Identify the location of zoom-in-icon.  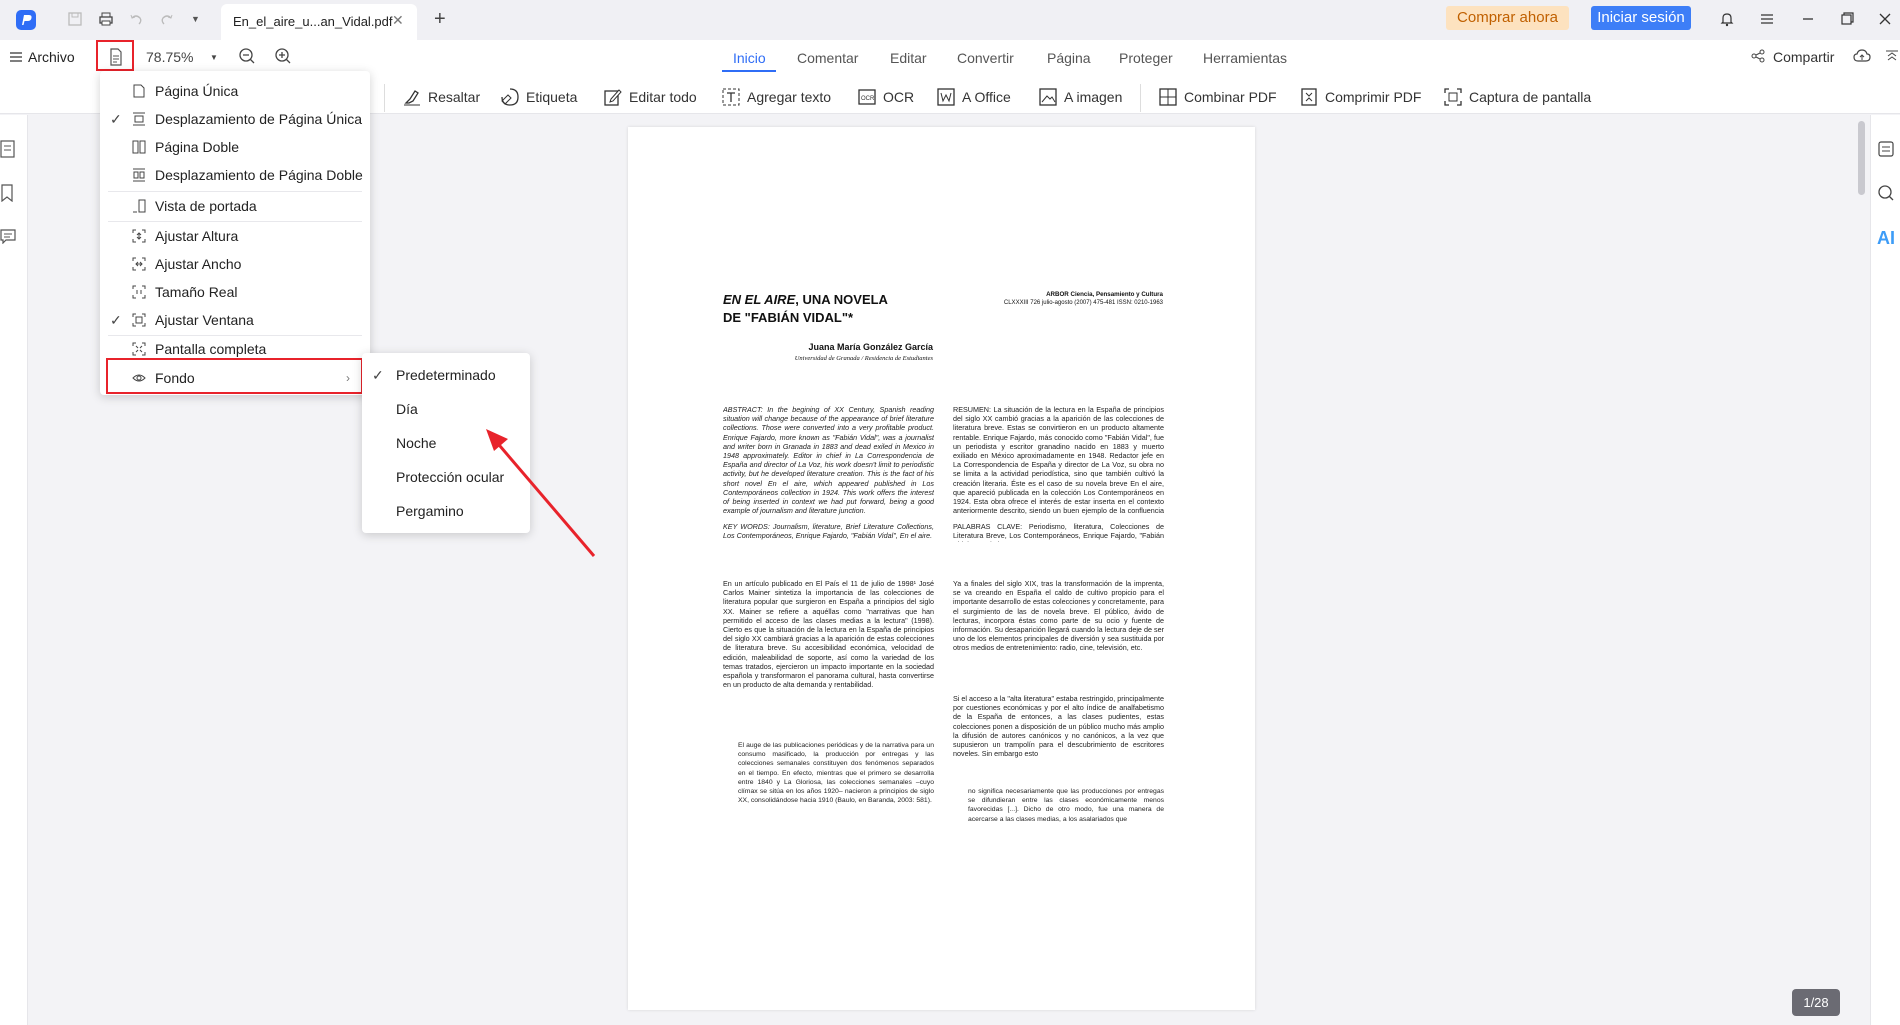
(283, 56).